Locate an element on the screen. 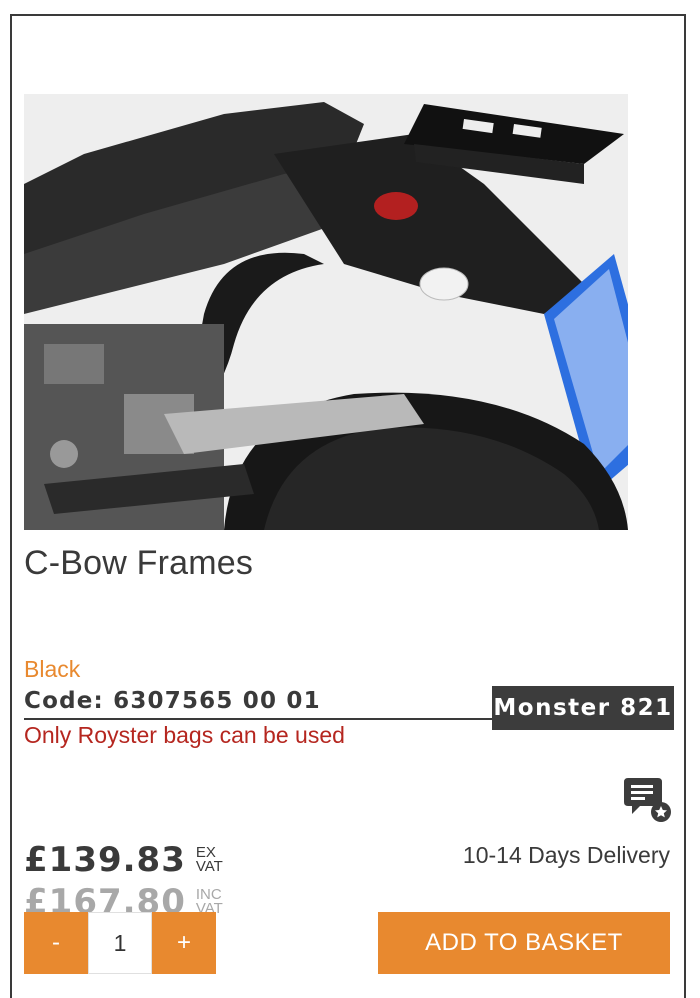 The width and height of the screenshot is (700, 998). add-to-basket-button: ADD TO BASKET is located at coordinates (524, 943).